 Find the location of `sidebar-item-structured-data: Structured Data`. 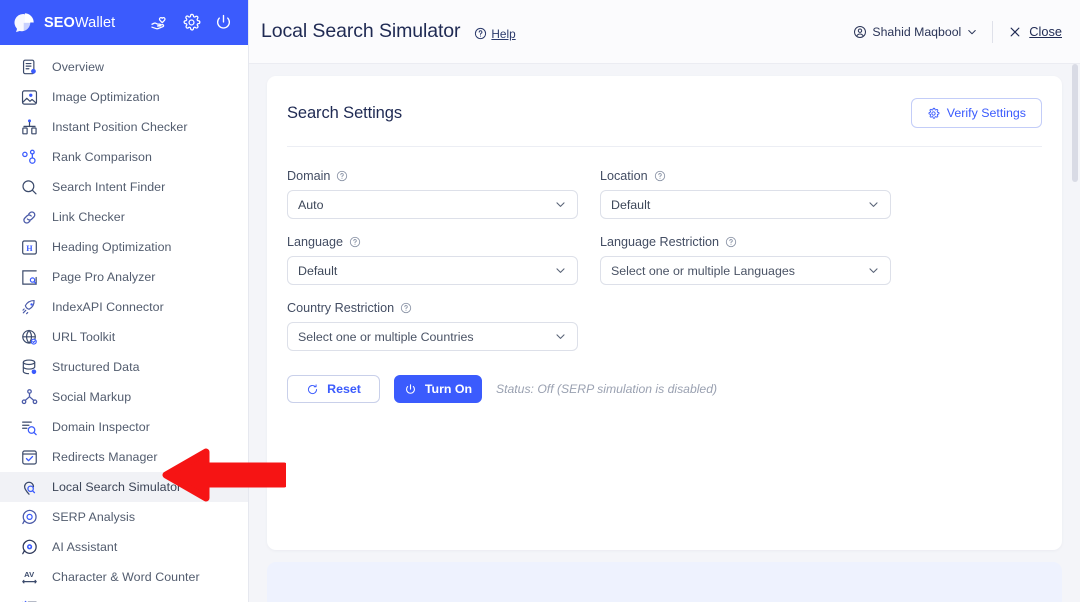

sidebar-item-structured-data: Structured Data is located at coordinates (124, 367).